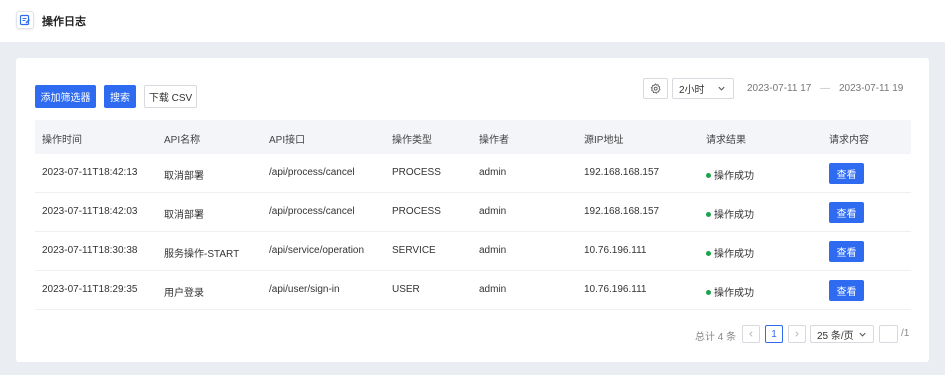  I want to click on cell-type: SERVICE, so click(414, 250).